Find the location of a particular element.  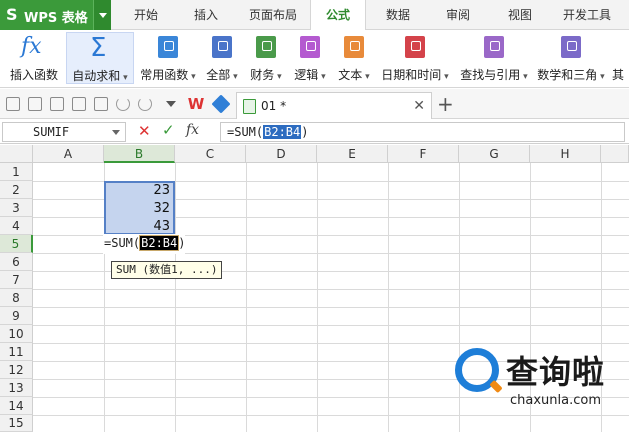

cancel-icon: ✕ is located at coordinates (144, 131).